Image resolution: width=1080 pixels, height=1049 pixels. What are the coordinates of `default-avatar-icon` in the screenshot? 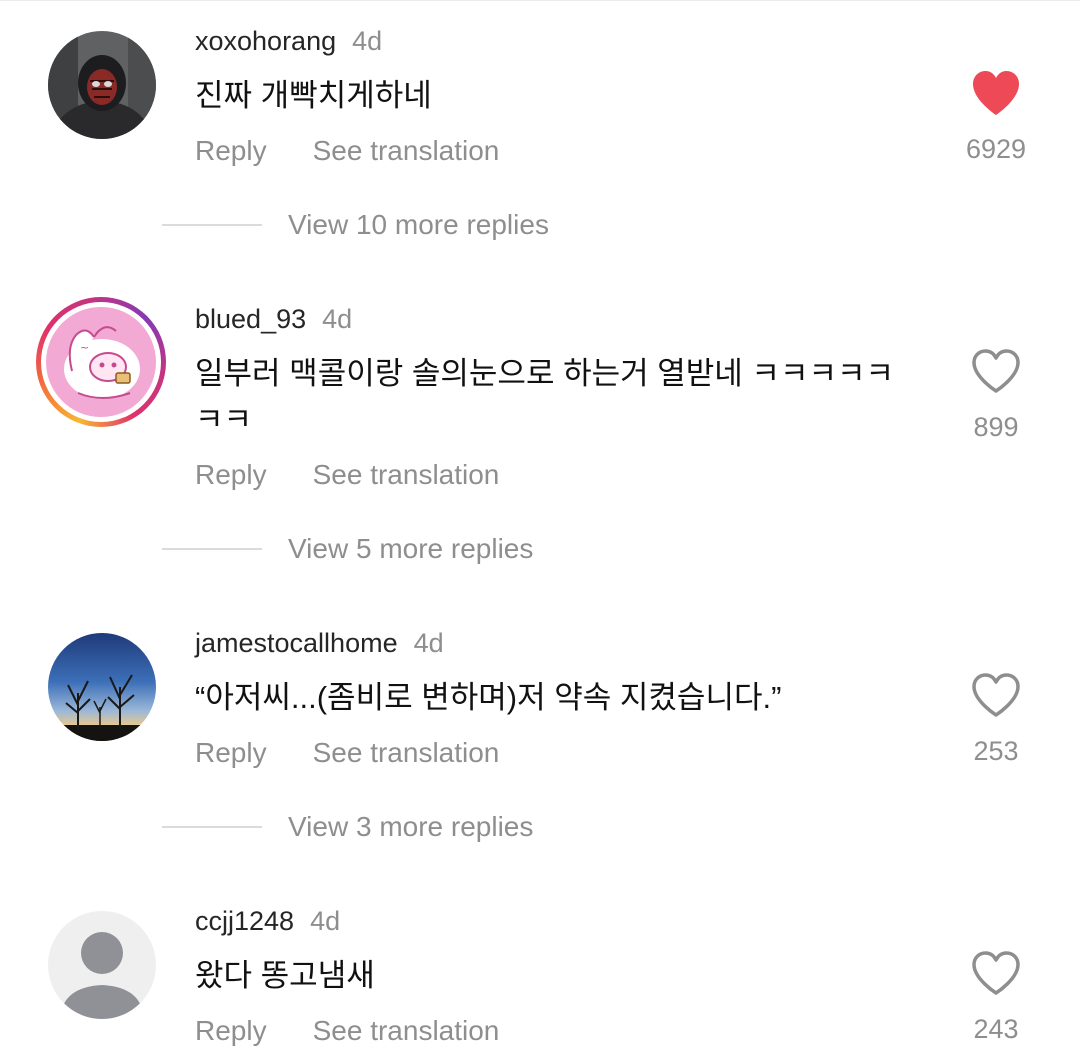 It's located at (102, 965).